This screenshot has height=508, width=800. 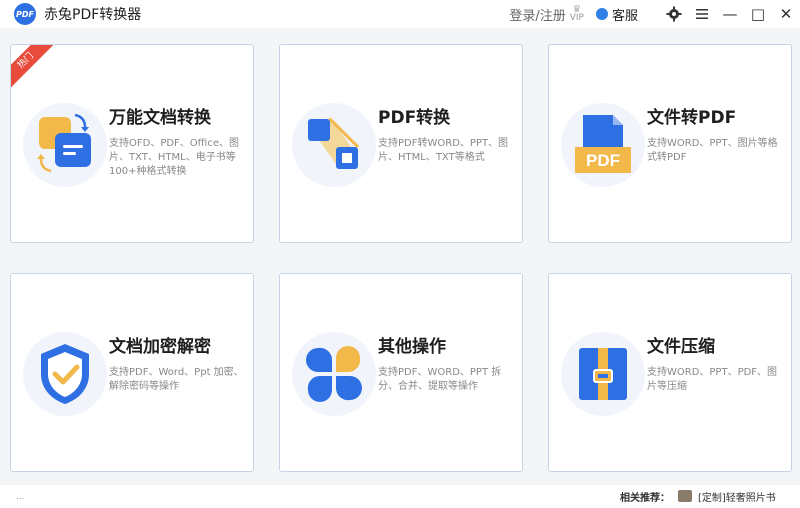 I want to click on app-title: 赤兔PDF转换器, so click(x=93, y=15).